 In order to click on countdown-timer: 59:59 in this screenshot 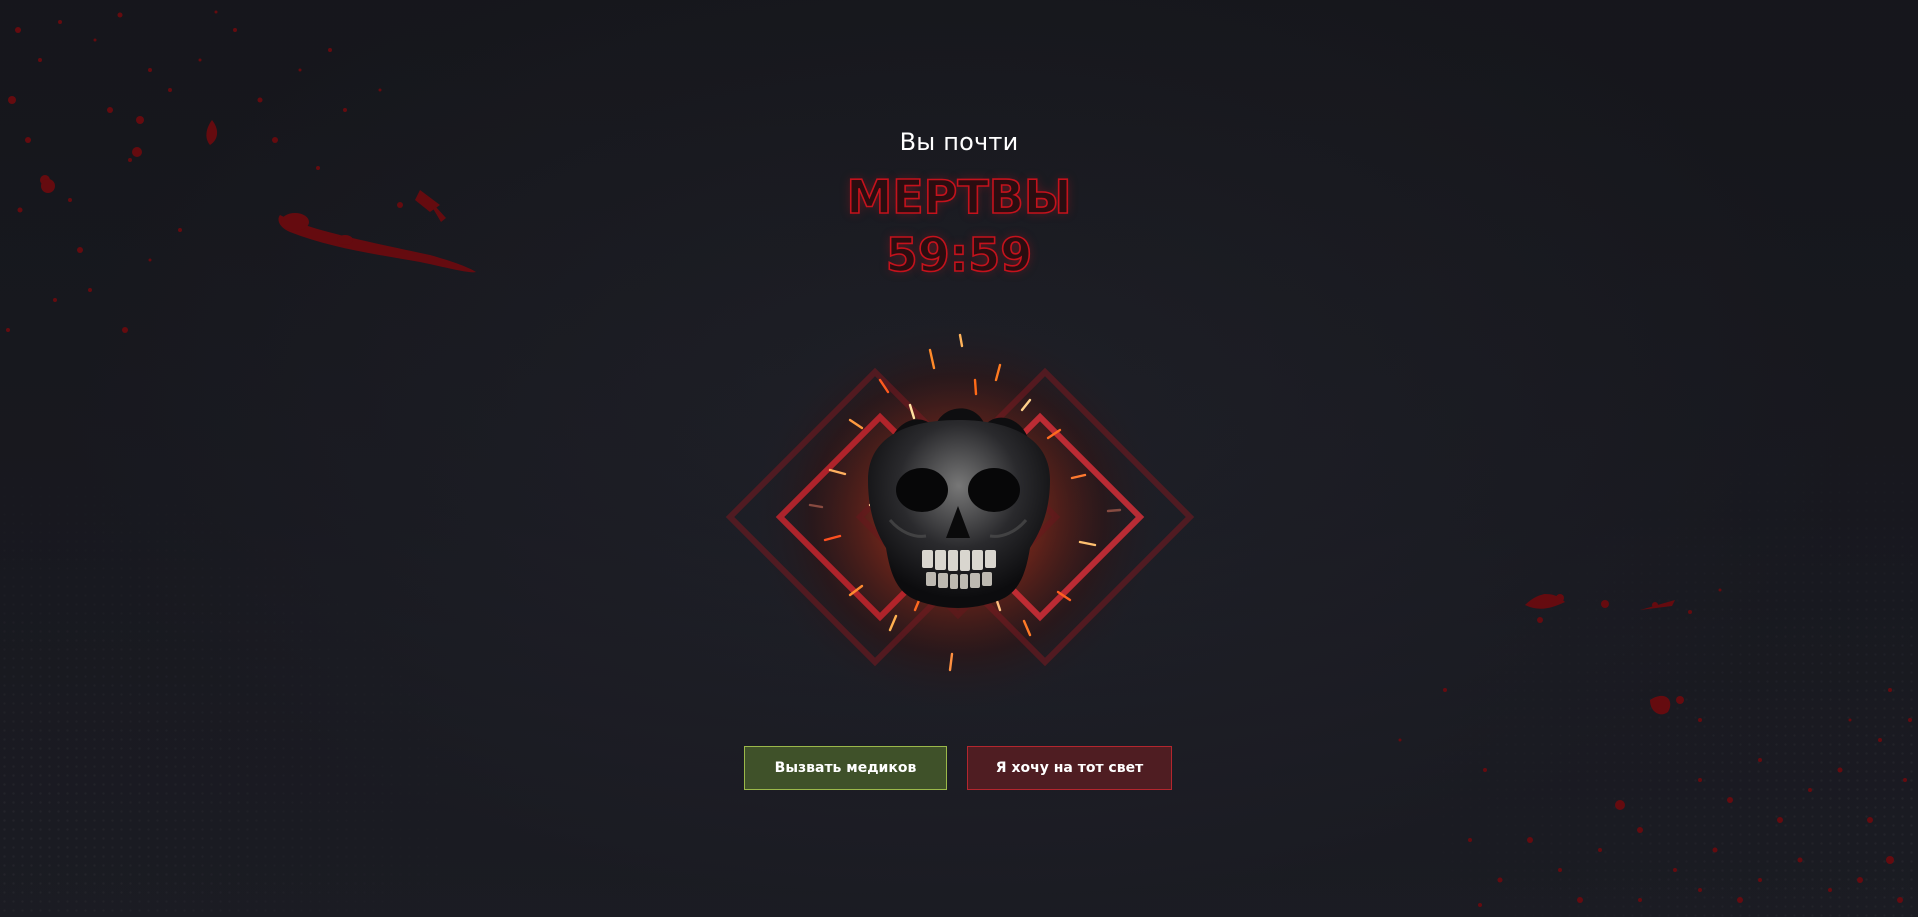, I will do `click(959, 255)`.